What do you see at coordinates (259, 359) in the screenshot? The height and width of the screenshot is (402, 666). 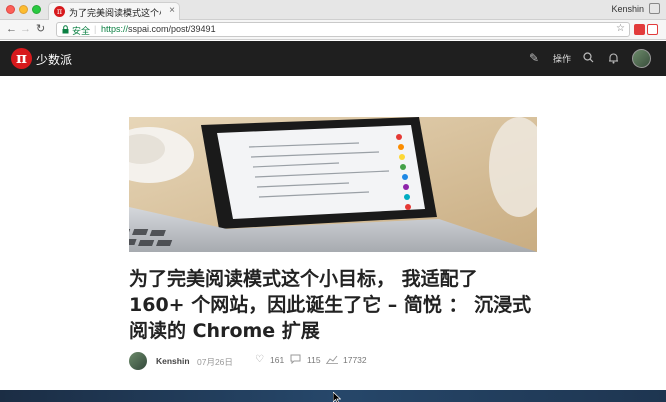 I see `heart-icon: ♡` at bounding box center [259, 359].